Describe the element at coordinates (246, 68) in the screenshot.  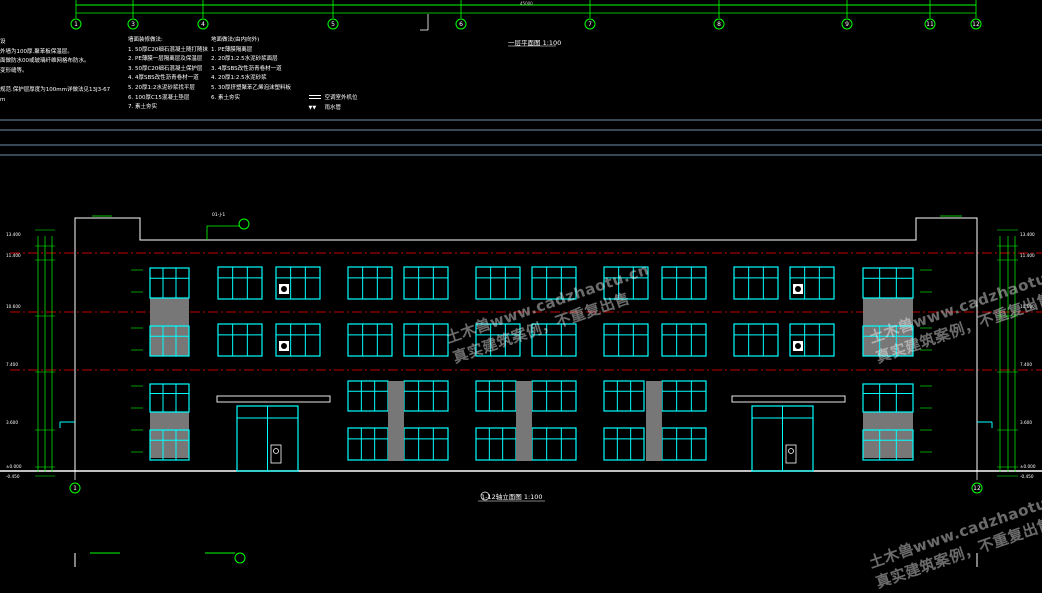
I see `note-line: 3. 4厚SBS改性沥青卷材一道` at that location.